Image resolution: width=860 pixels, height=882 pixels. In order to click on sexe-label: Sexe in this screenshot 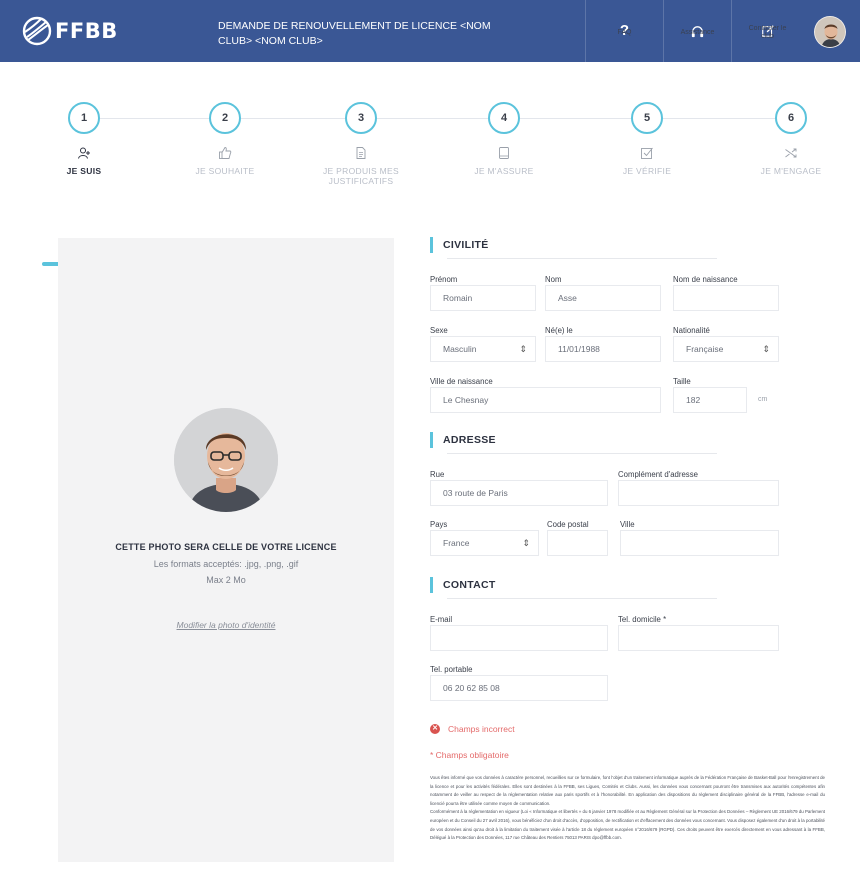, I will do `click(439, 330)`.